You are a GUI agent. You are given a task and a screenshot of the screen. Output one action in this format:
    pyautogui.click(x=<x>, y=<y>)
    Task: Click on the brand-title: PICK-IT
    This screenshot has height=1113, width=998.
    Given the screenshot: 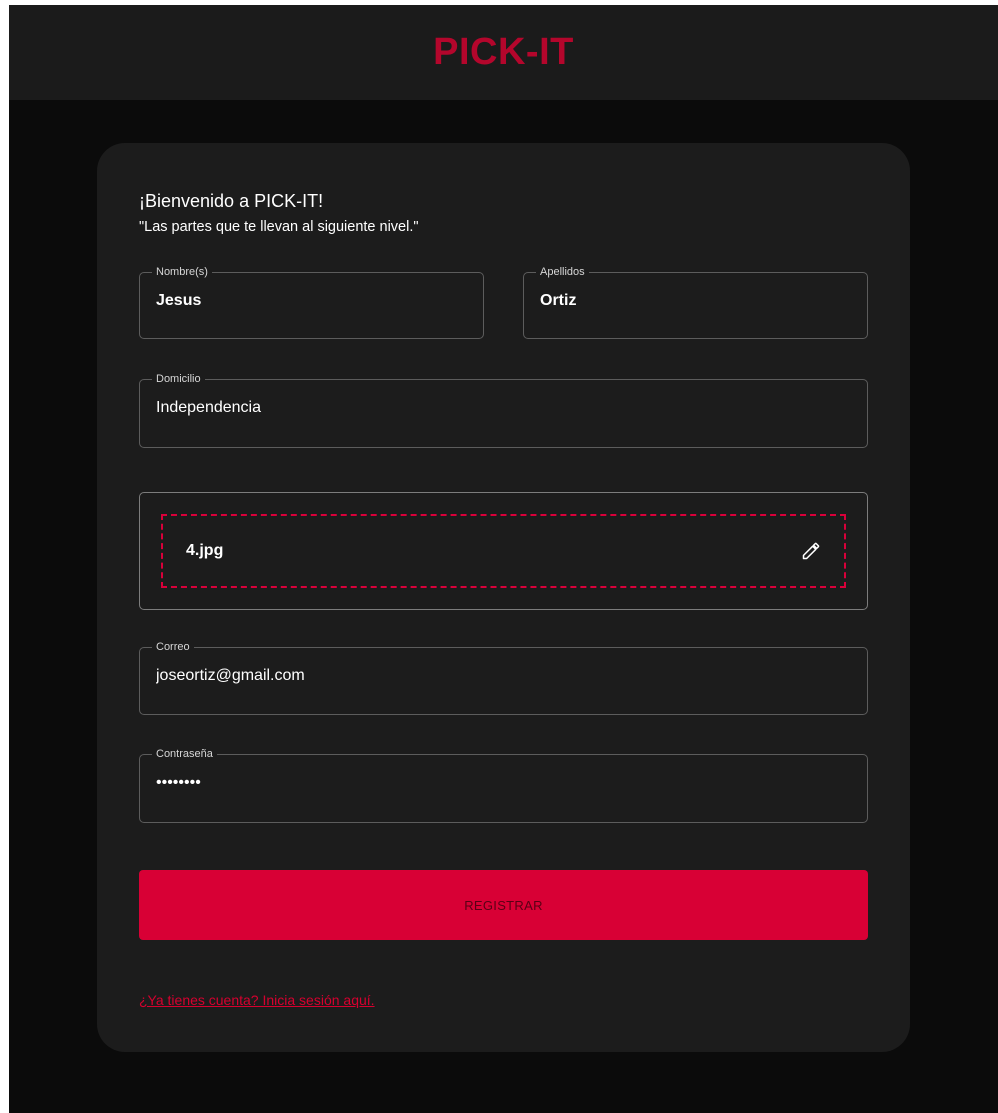 What is the action you would take?
    pyautogui.click(x=503, y=52)
    